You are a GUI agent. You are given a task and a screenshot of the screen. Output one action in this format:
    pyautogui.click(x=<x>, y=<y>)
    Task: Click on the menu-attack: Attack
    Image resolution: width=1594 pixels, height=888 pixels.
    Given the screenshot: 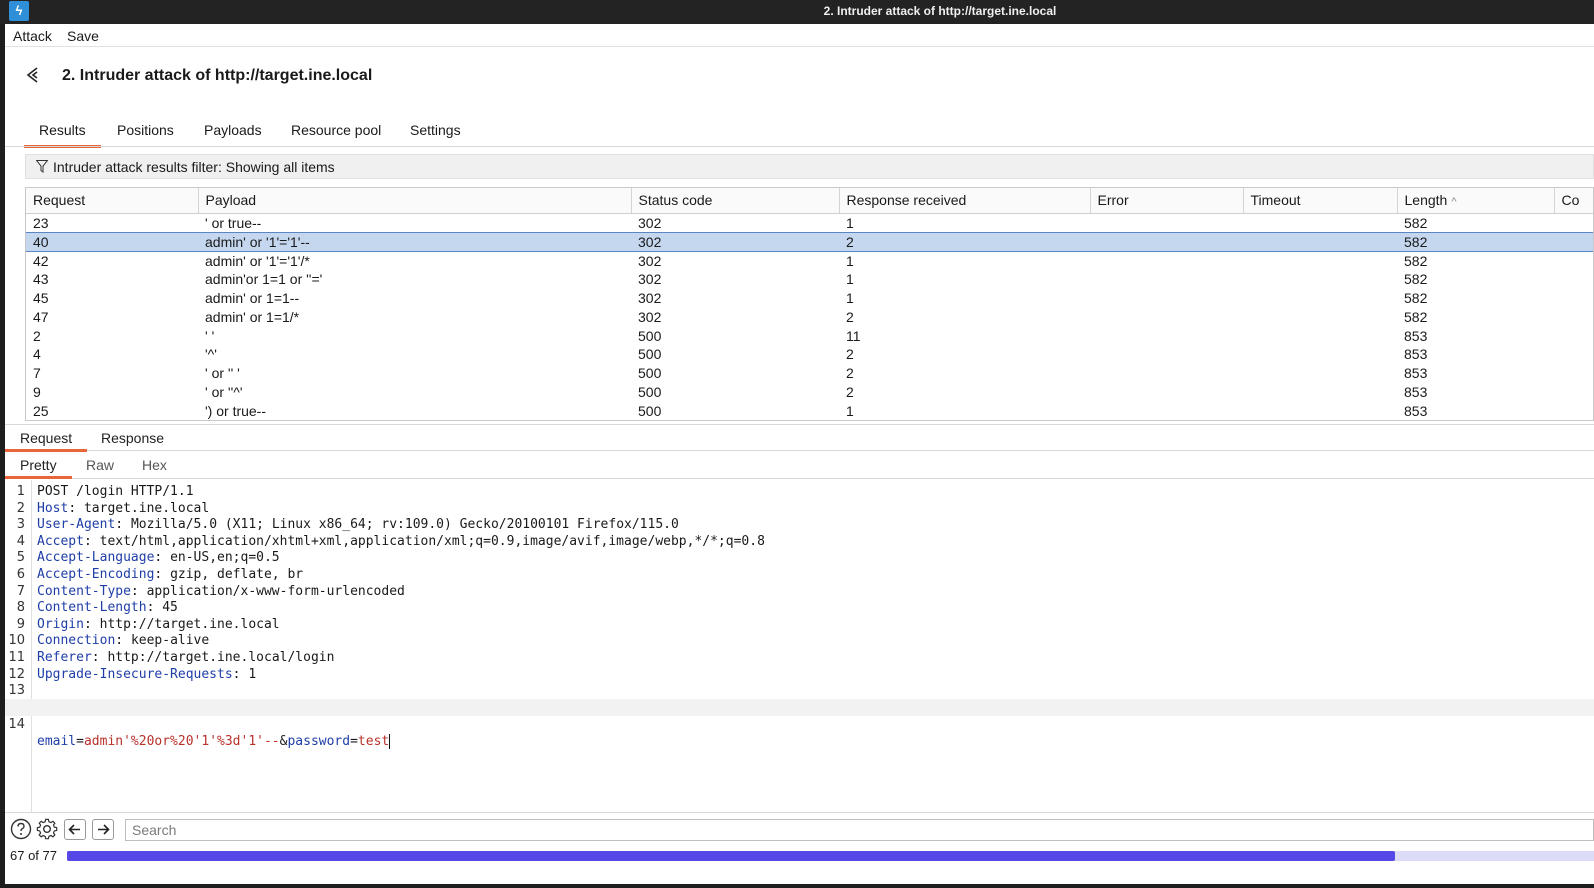 What is the action you would take?
    pyautogui.click(x=32, y=36)
    